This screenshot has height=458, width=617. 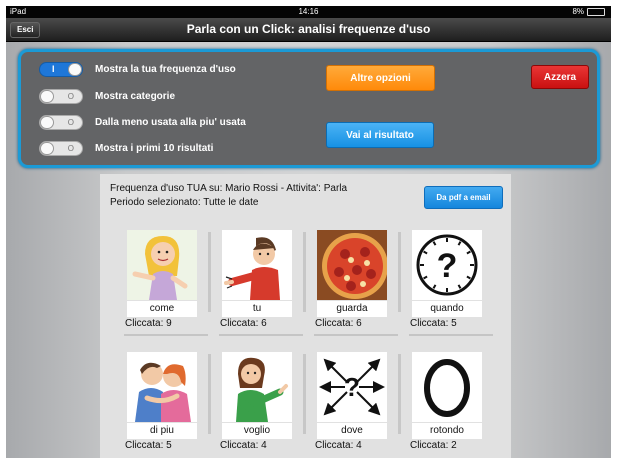 I want to click on girl-wanting-icon, so click(x=257, y=387).